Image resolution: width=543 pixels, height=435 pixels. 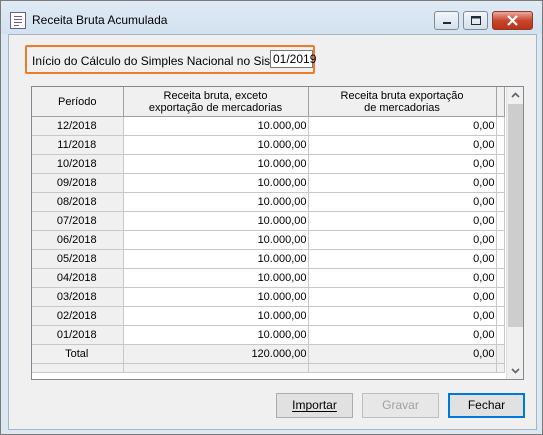 I want to click on table-row: 06/2018 10.000,00 0,00, so click(x=268, y=240).